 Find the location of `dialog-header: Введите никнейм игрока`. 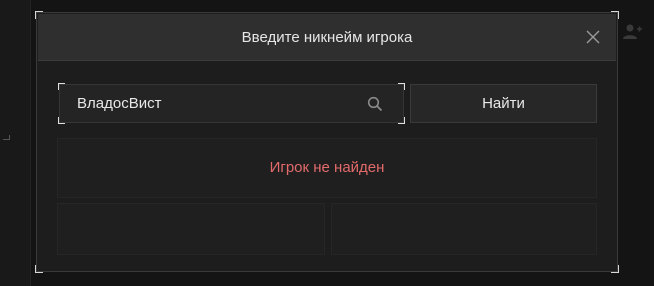

dialog-header: Введите никнейм игрока is located at coordinates (327, 37).